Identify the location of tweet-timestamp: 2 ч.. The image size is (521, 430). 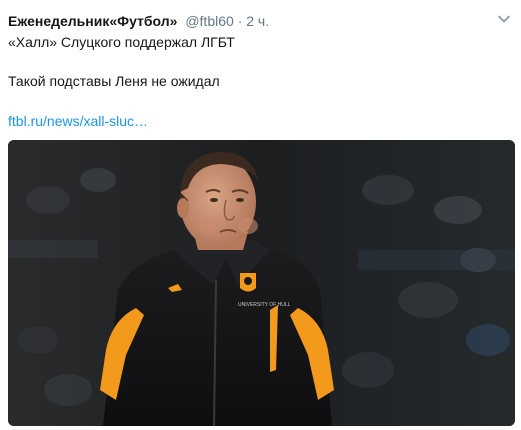
(257, 21).